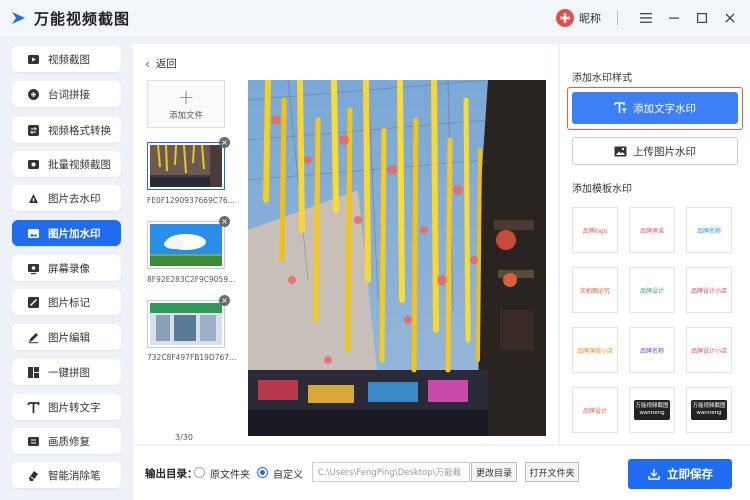 The height and width of the screenshot is (500, 750). What do you see at coordinates (730, 18) in the screenshot?
I see `close-icon` at bounding box center [730, 18].